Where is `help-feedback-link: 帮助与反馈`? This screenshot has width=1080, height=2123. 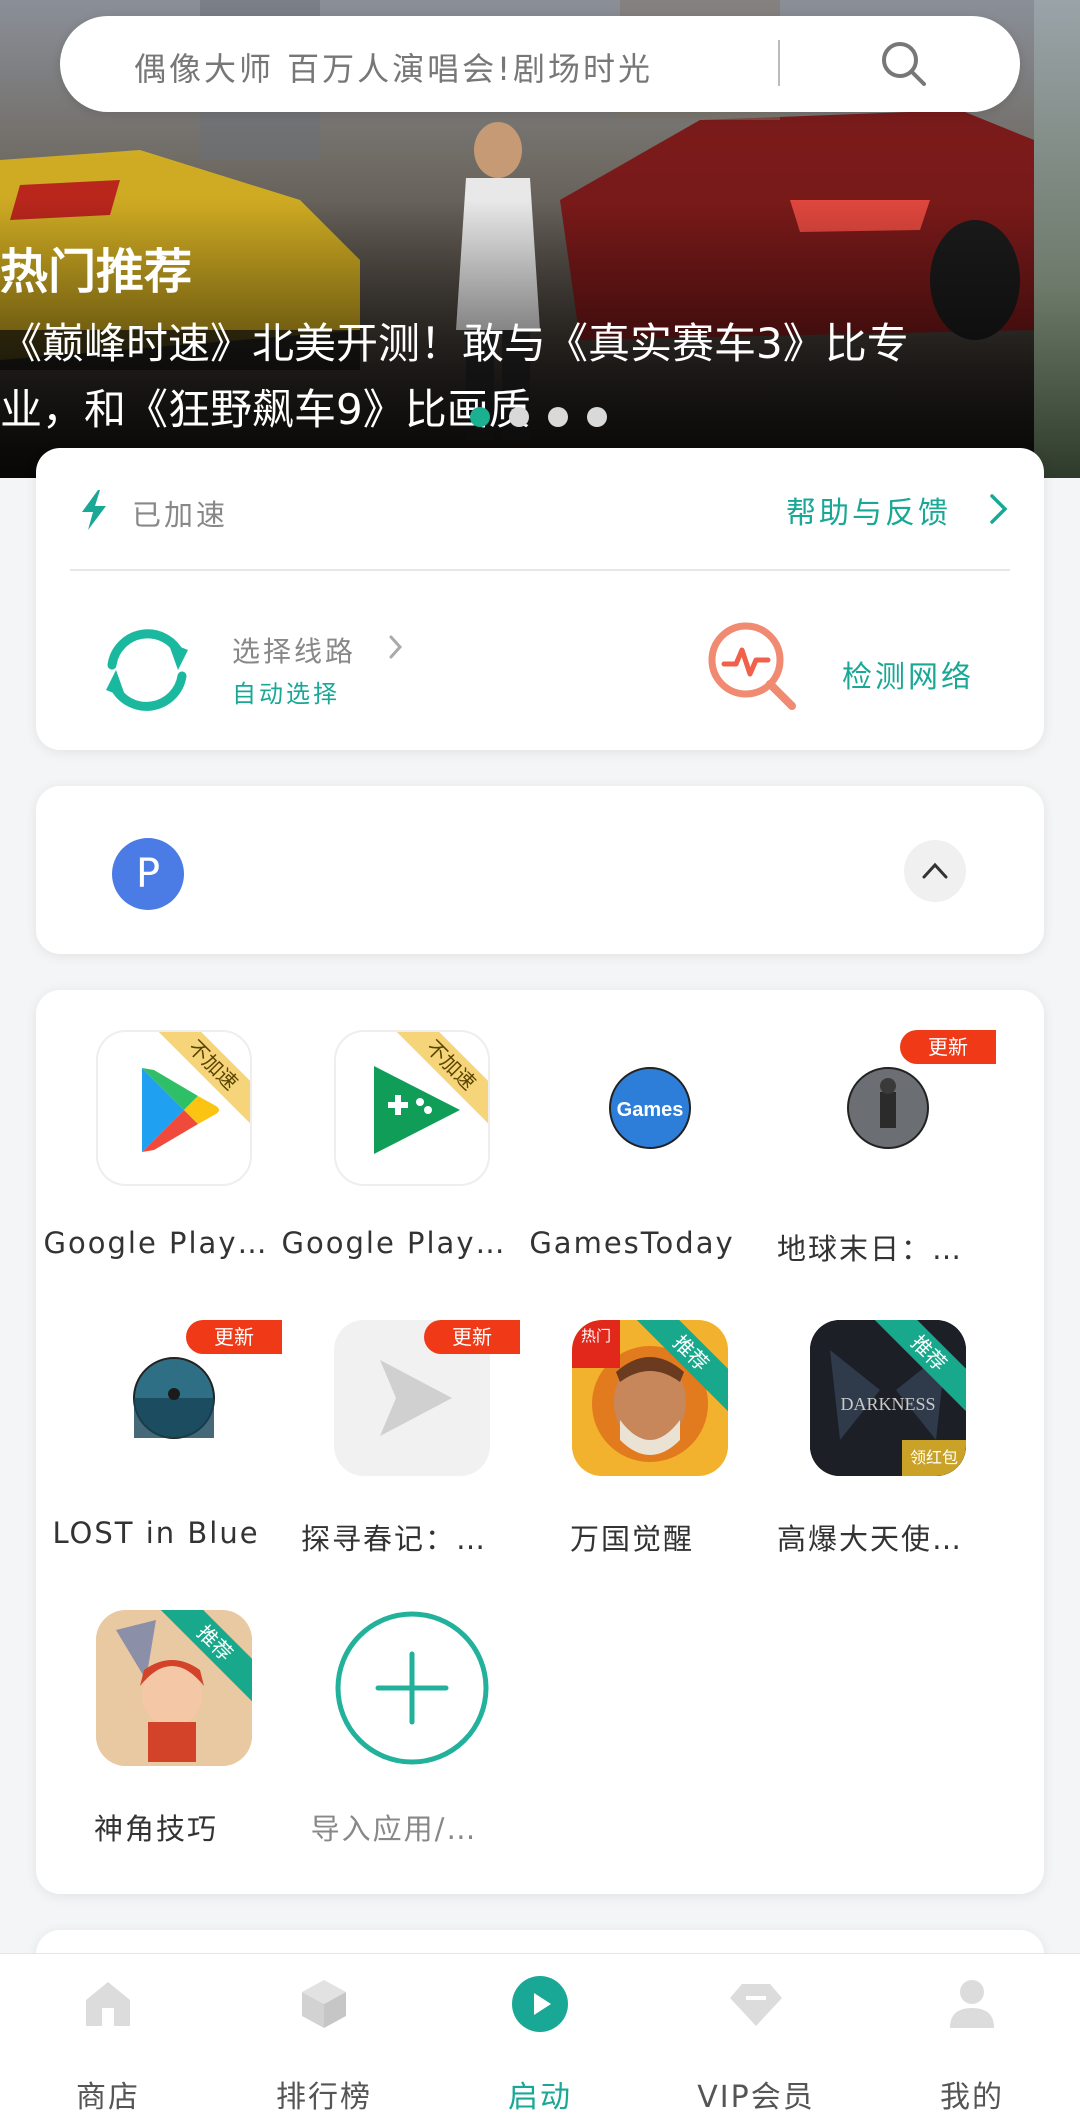 help-feedback-link: 帮助与反馈 is located at coordinates (868, 510).